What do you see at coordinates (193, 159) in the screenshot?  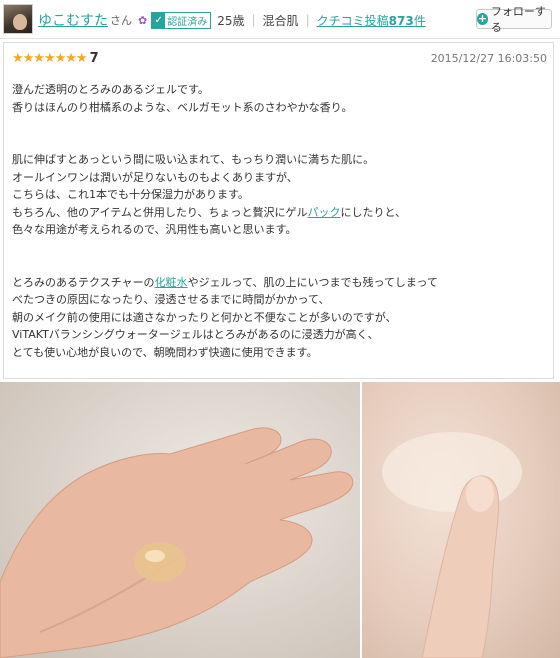 I see `review-line: 肌に伸ばすとあっという間に吸い込まれて、もっちり潤いに満ちた肌に。` at bounding box center [193, 159].